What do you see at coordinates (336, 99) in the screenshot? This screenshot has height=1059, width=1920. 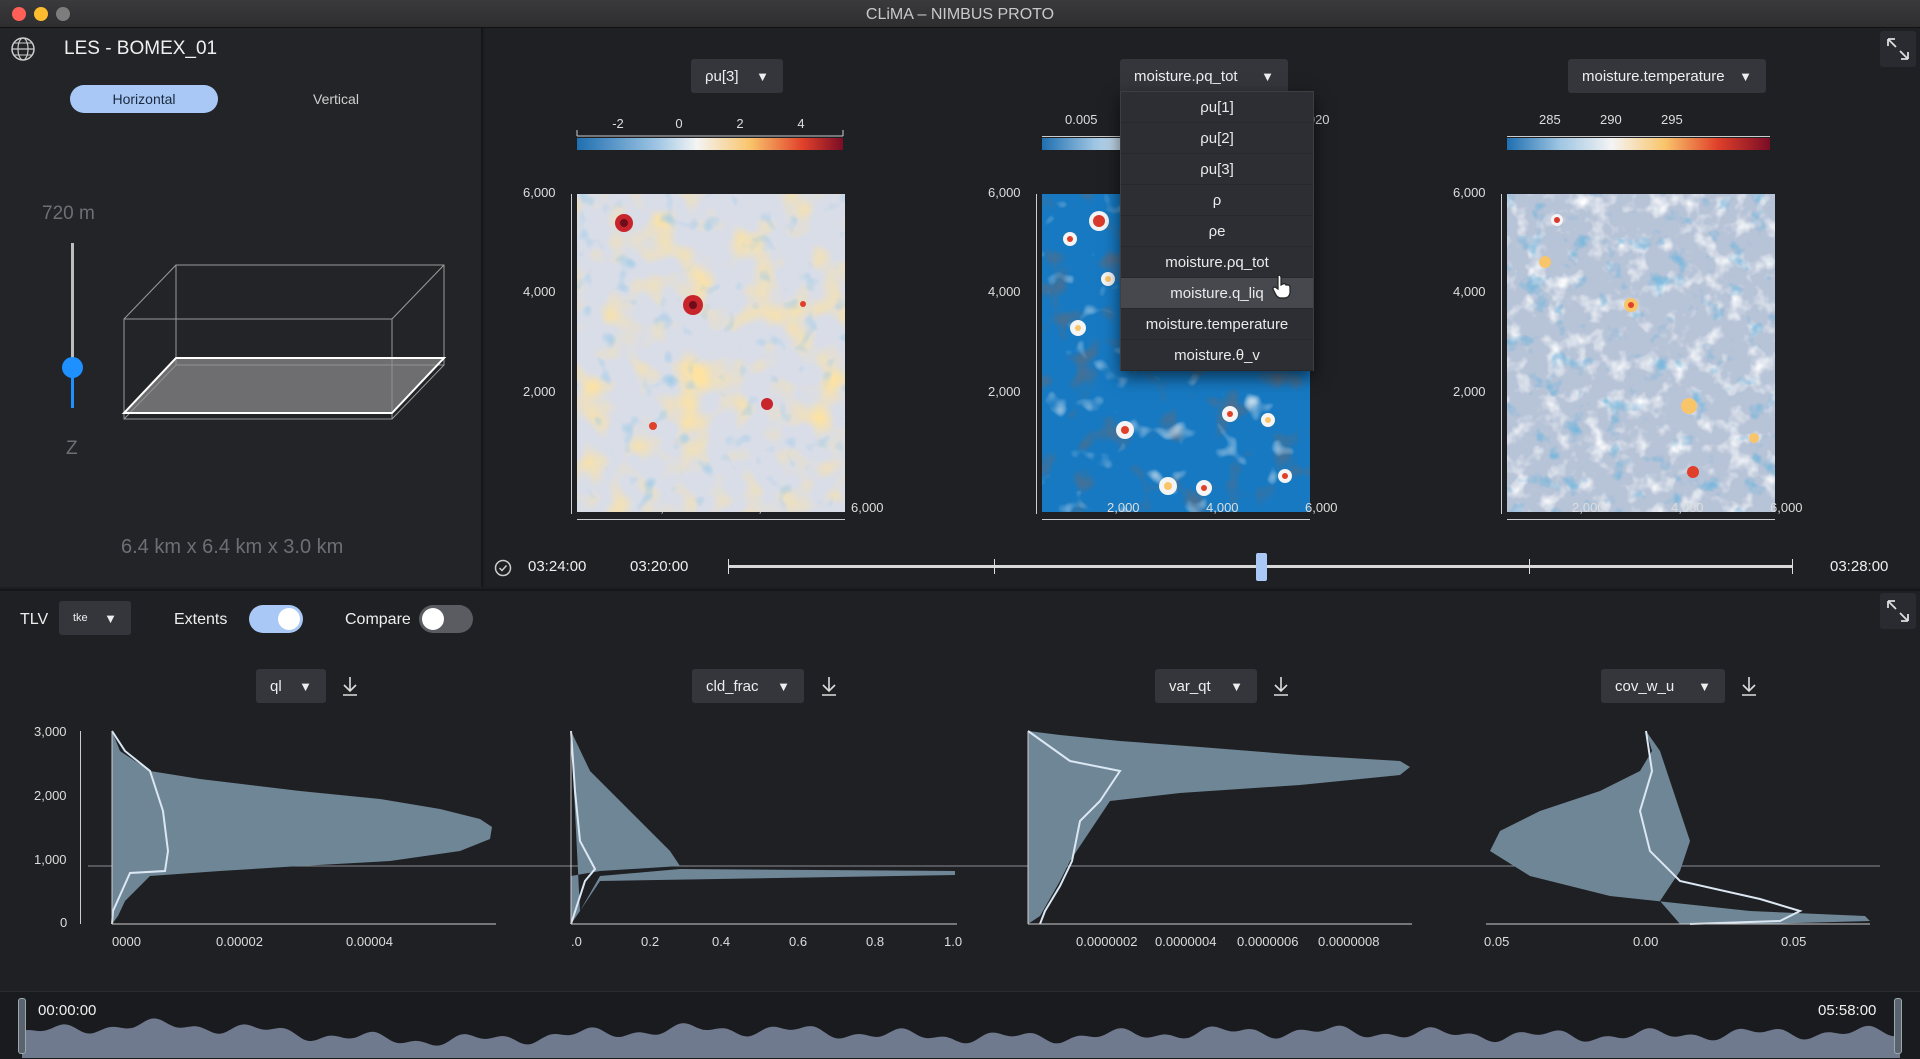 I see `tab-vertical: Vertical` at bounding box center [336, 99].